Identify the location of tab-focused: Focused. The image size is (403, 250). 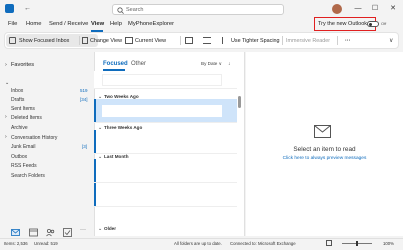
(115, 64).